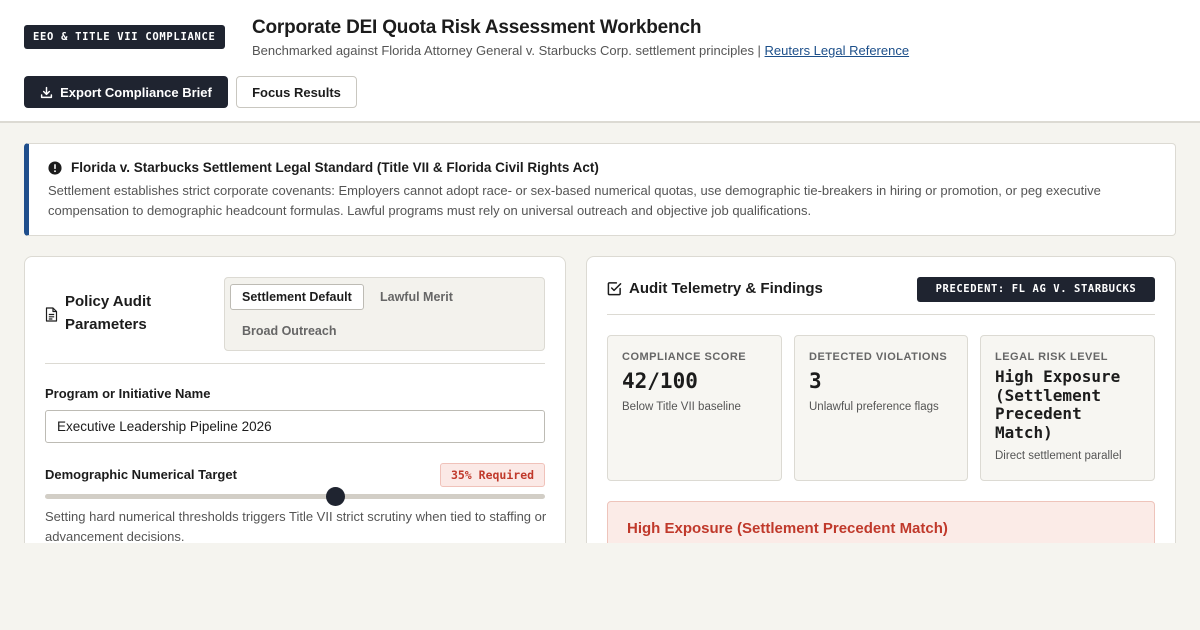  Describe the element at coordinates (55, 167) in the screenshot. I see `alert-circle-icon` at that location.